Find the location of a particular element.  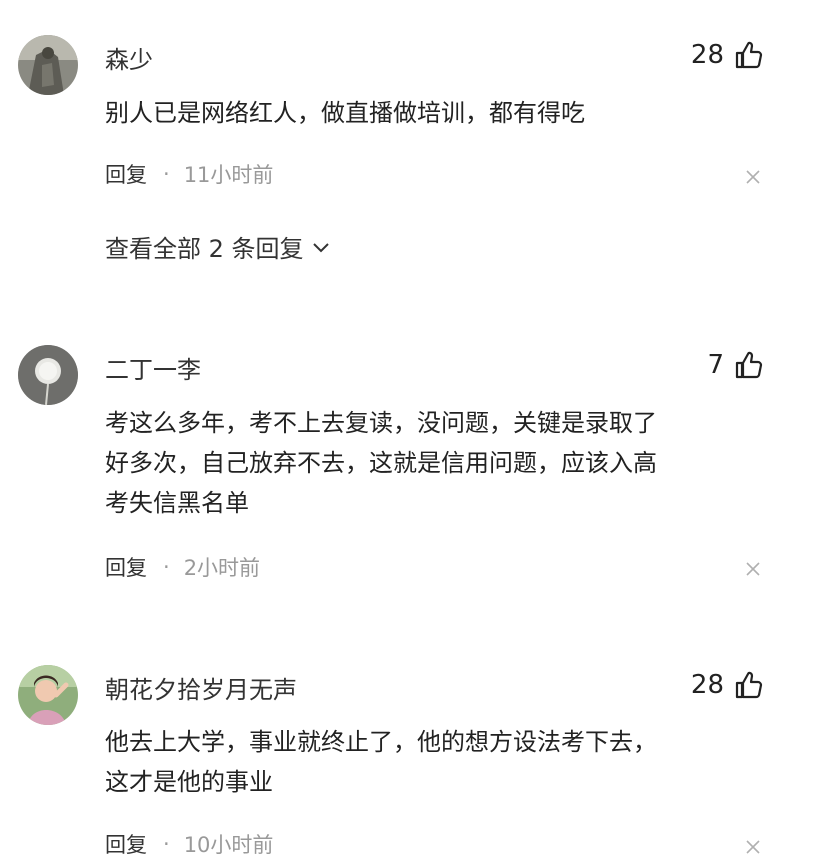

chevron-down-icon is located at coordinates (320, 247).